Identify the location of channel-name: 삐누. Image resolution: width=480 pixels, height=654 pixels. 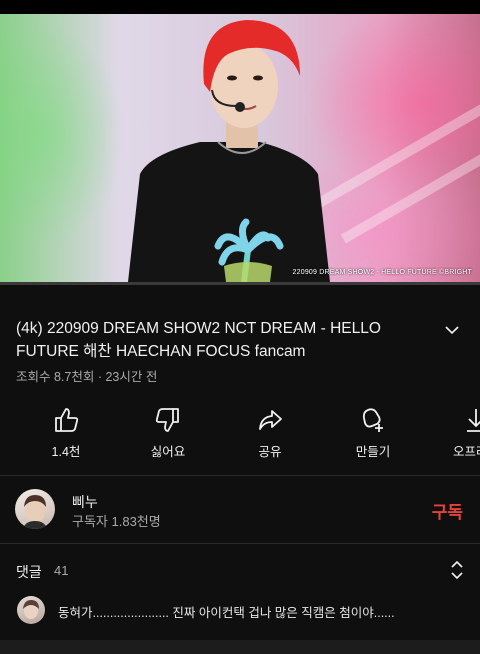
(85, 502).